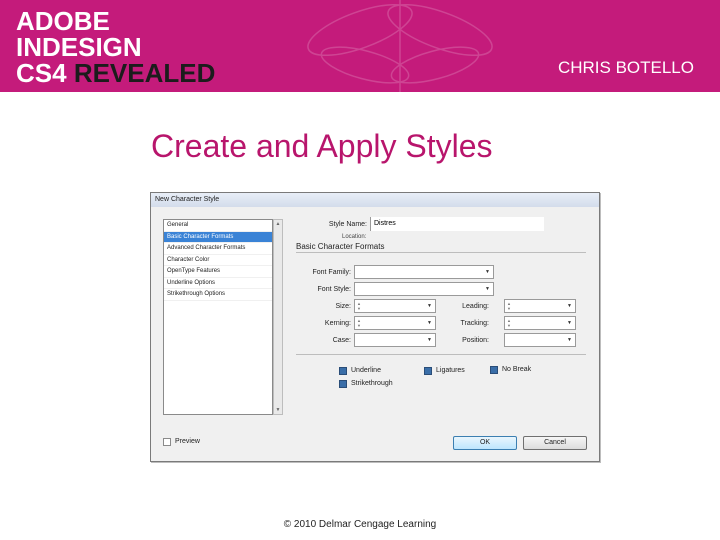 Image resolution: width=720 pixels, height=540 pixels. I want to click on section-divider, so click(441, 252).